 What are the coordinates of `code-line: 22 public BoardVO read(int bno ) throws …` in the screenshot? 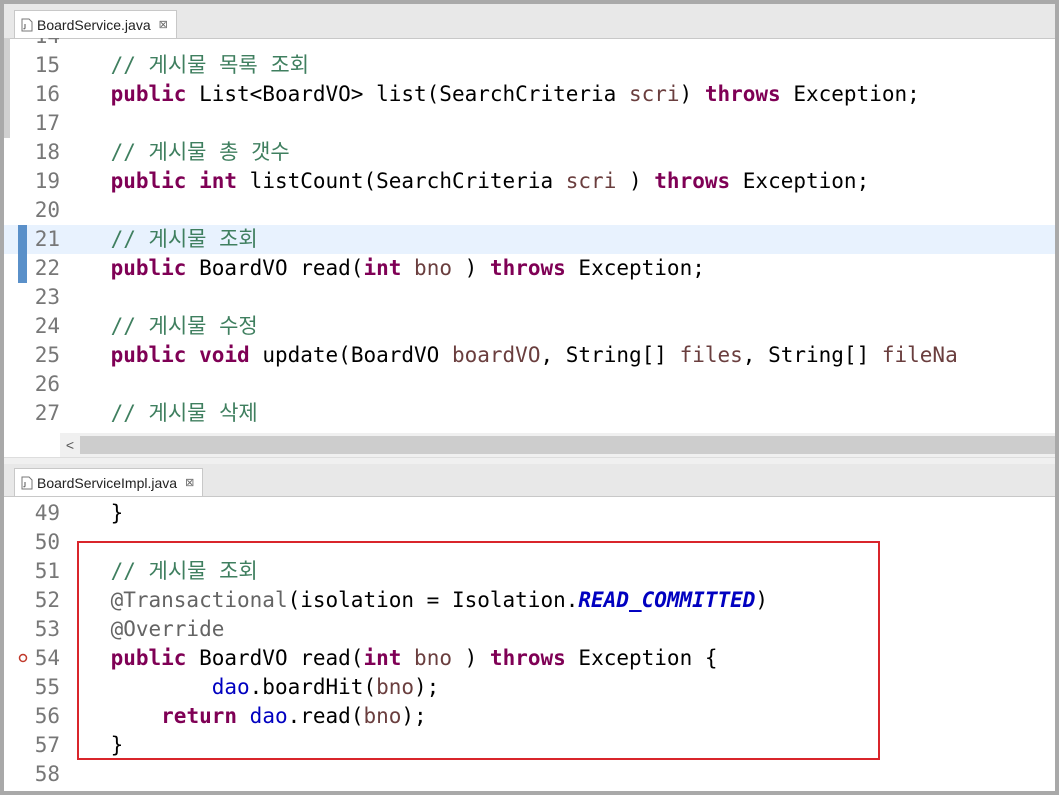 It's located at (529, 268).